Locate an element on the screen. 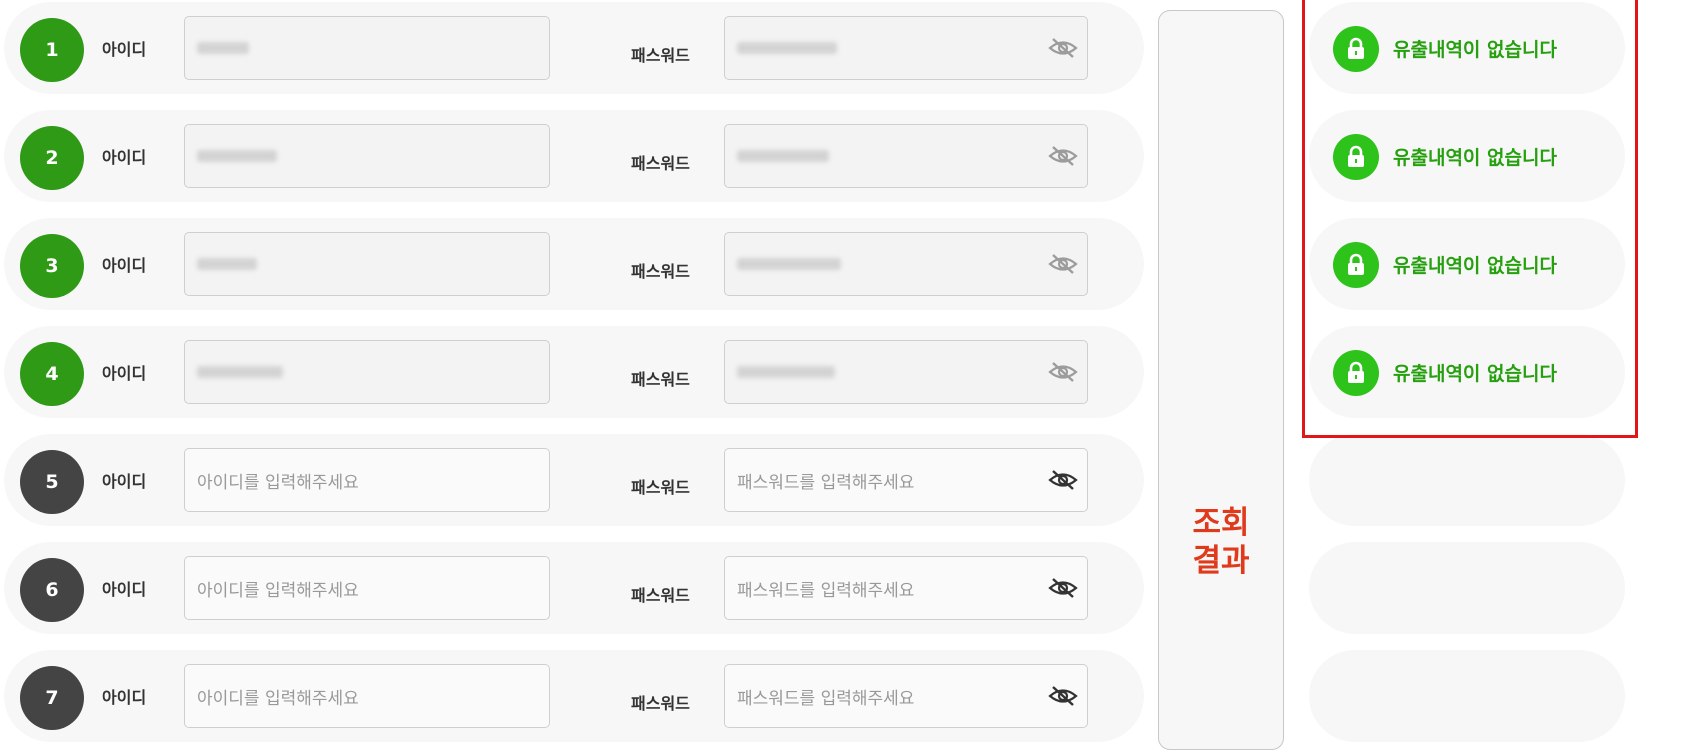  row-number-badge: 6 is located at coordinates (52, 590).